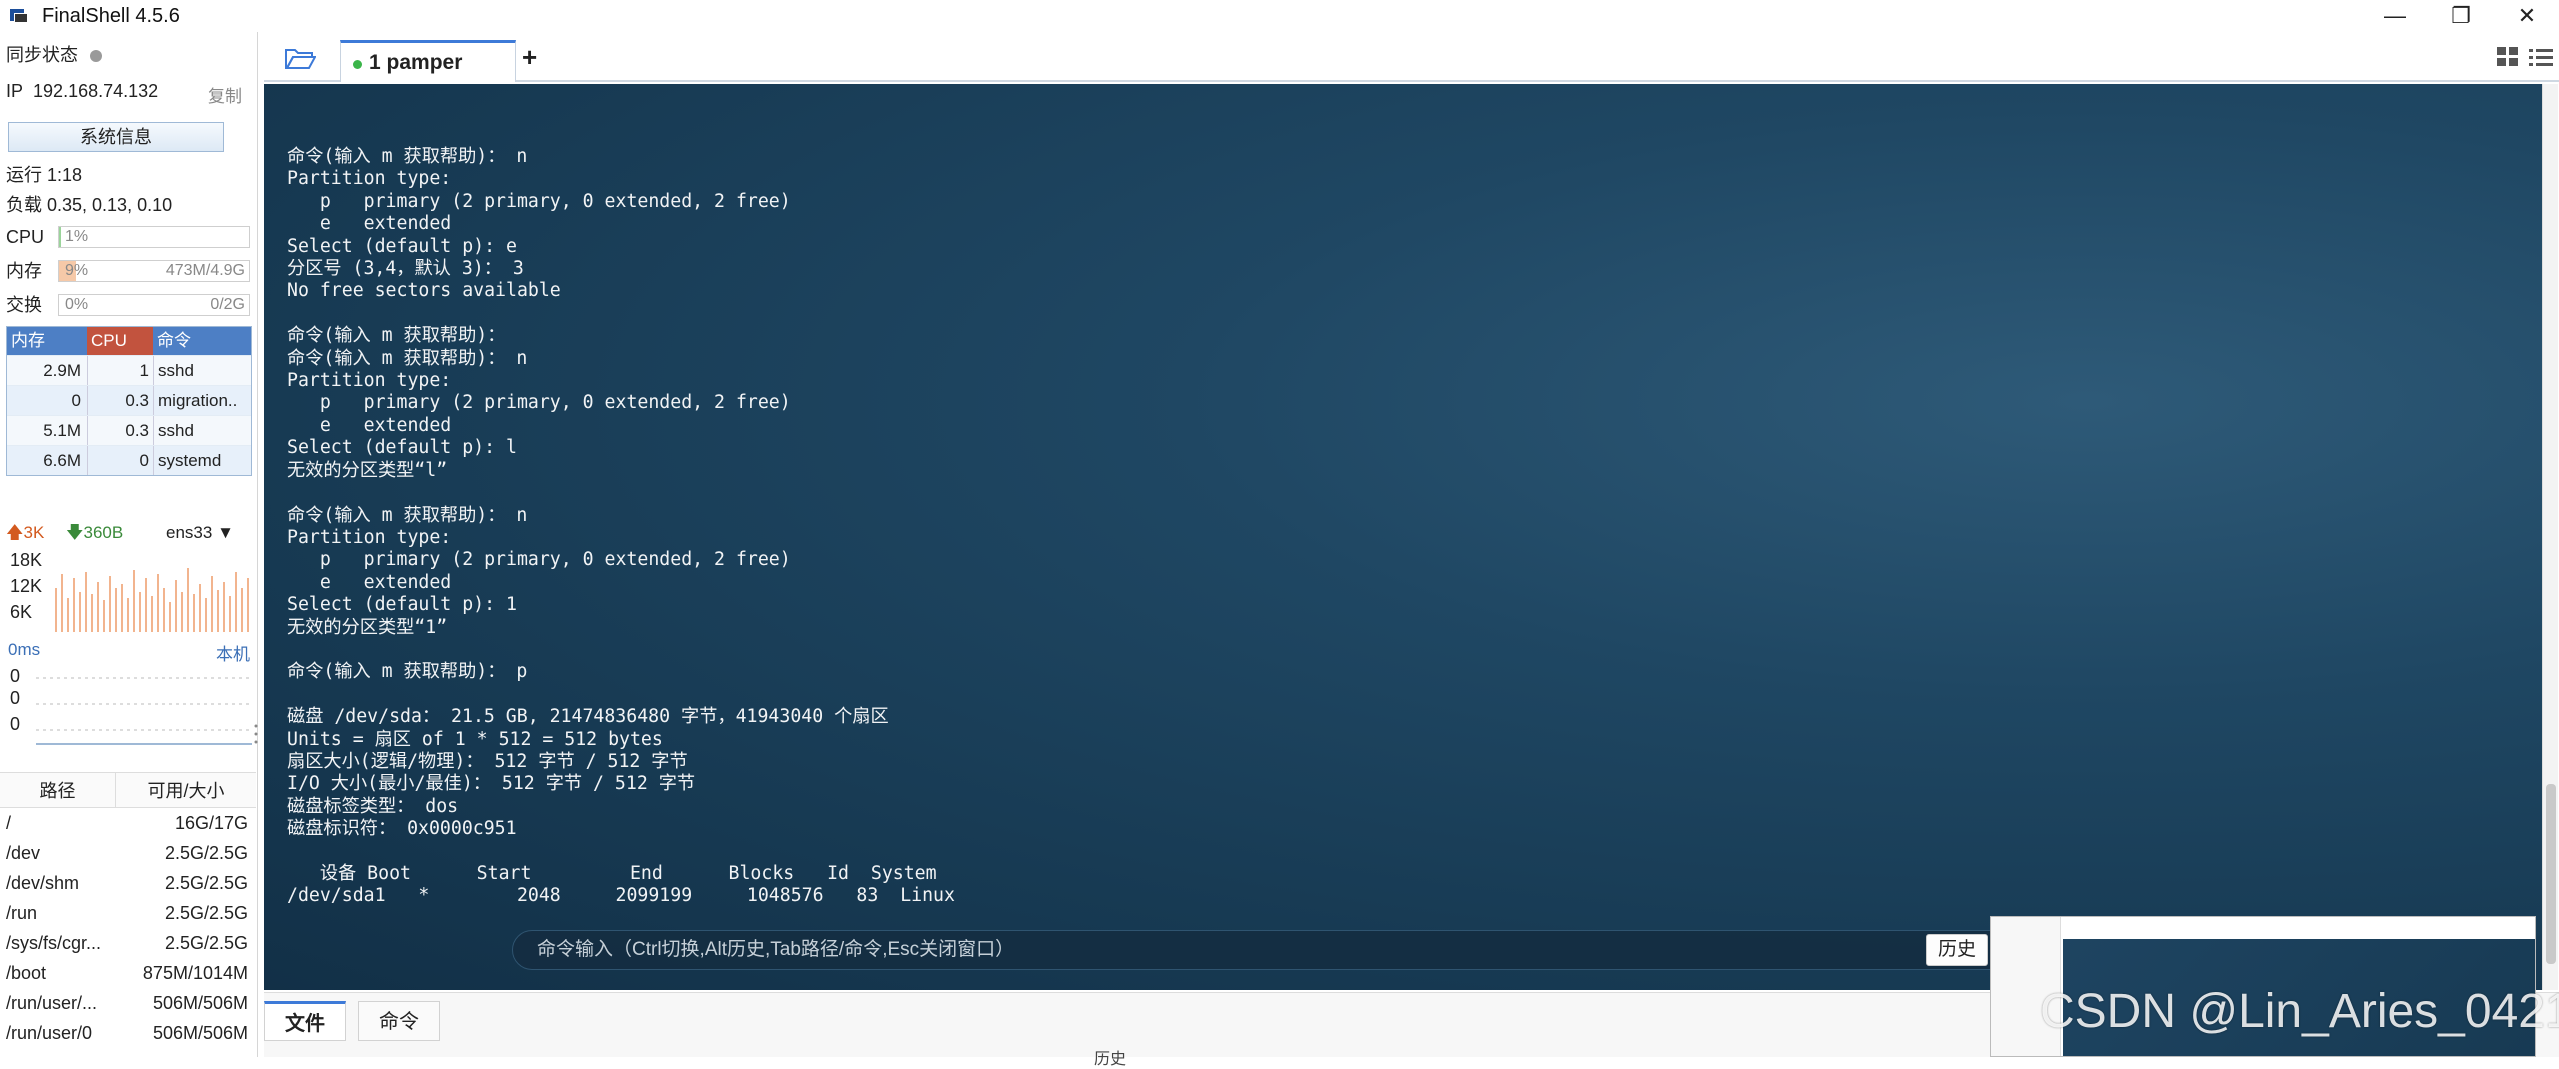 The height and width of the screenshot is (1069, 2559). What do you see at coordinates (305, 1021) in the screenshot?
I see `tab-files: 文件` at bounding box center [305, 1021].